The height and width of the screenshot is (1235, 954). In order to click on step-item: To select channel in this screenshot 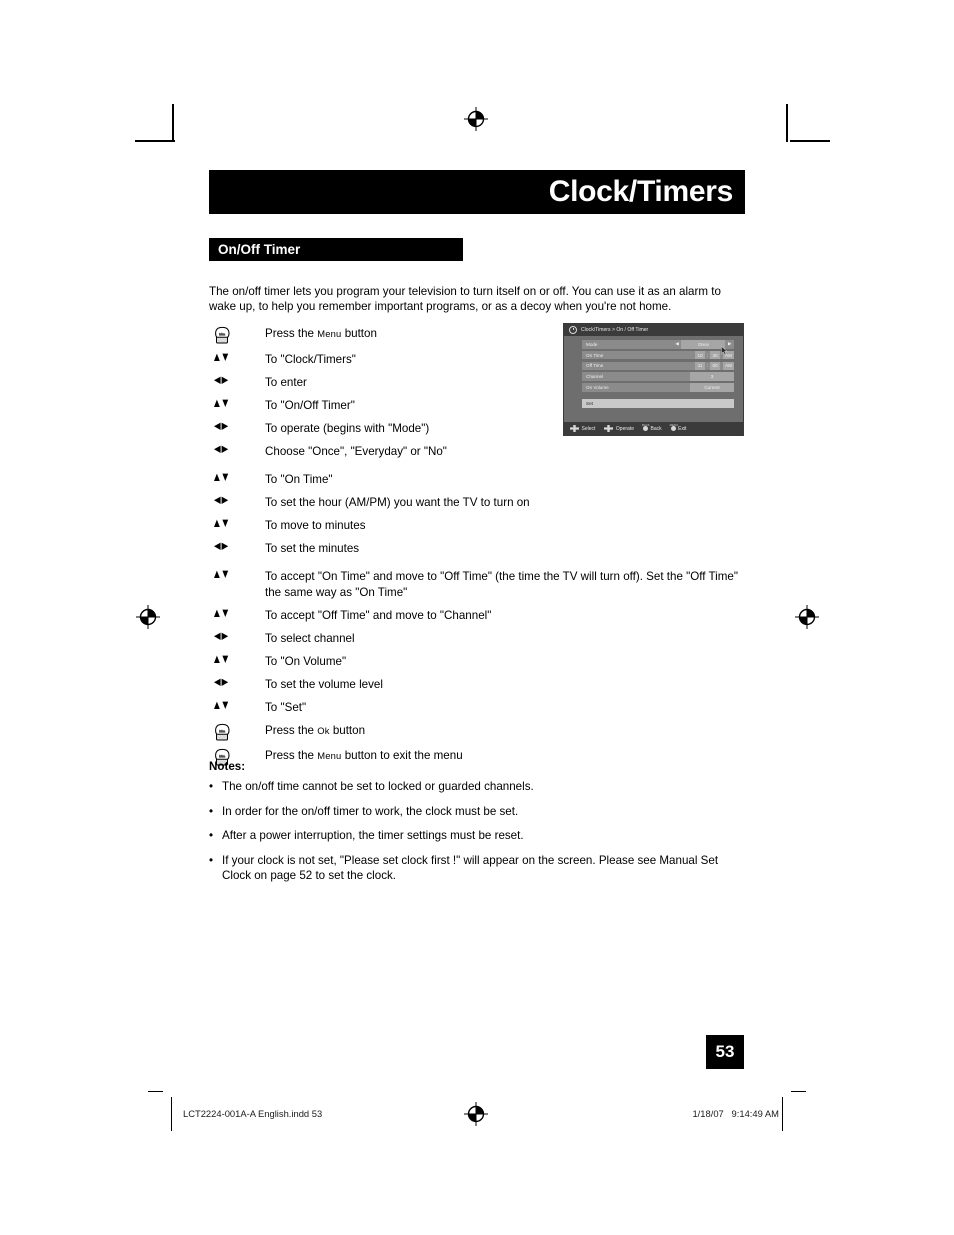, I will do `click(479, 638)`.